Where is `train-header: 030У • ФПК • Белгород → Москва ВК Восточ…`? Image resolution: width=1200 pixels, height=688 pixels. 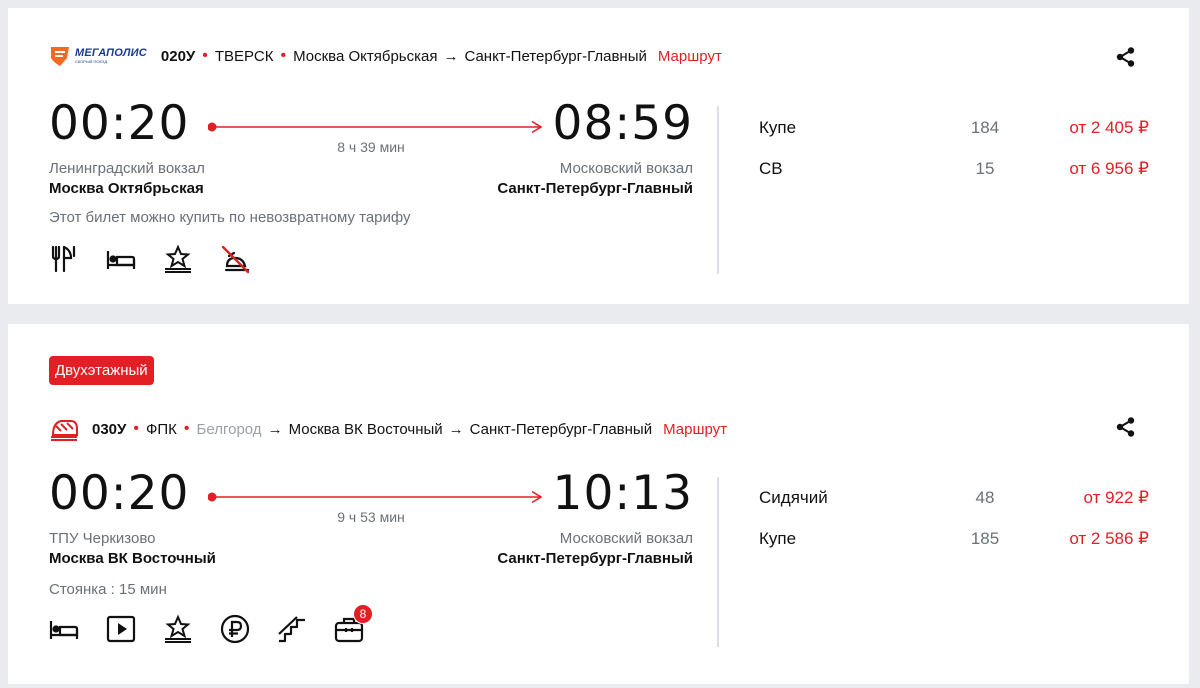
train-header: 030У • ФПК • Белгород → Москва ВК Восточ… is located at coordinates (388, 429).